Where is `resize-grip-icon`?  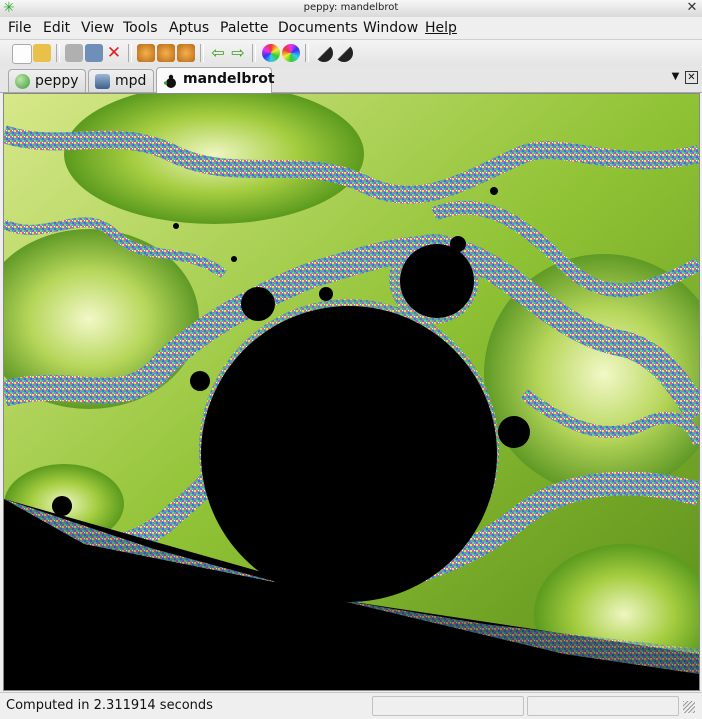
resize-grip-icon is located at coordinates (689, 707).